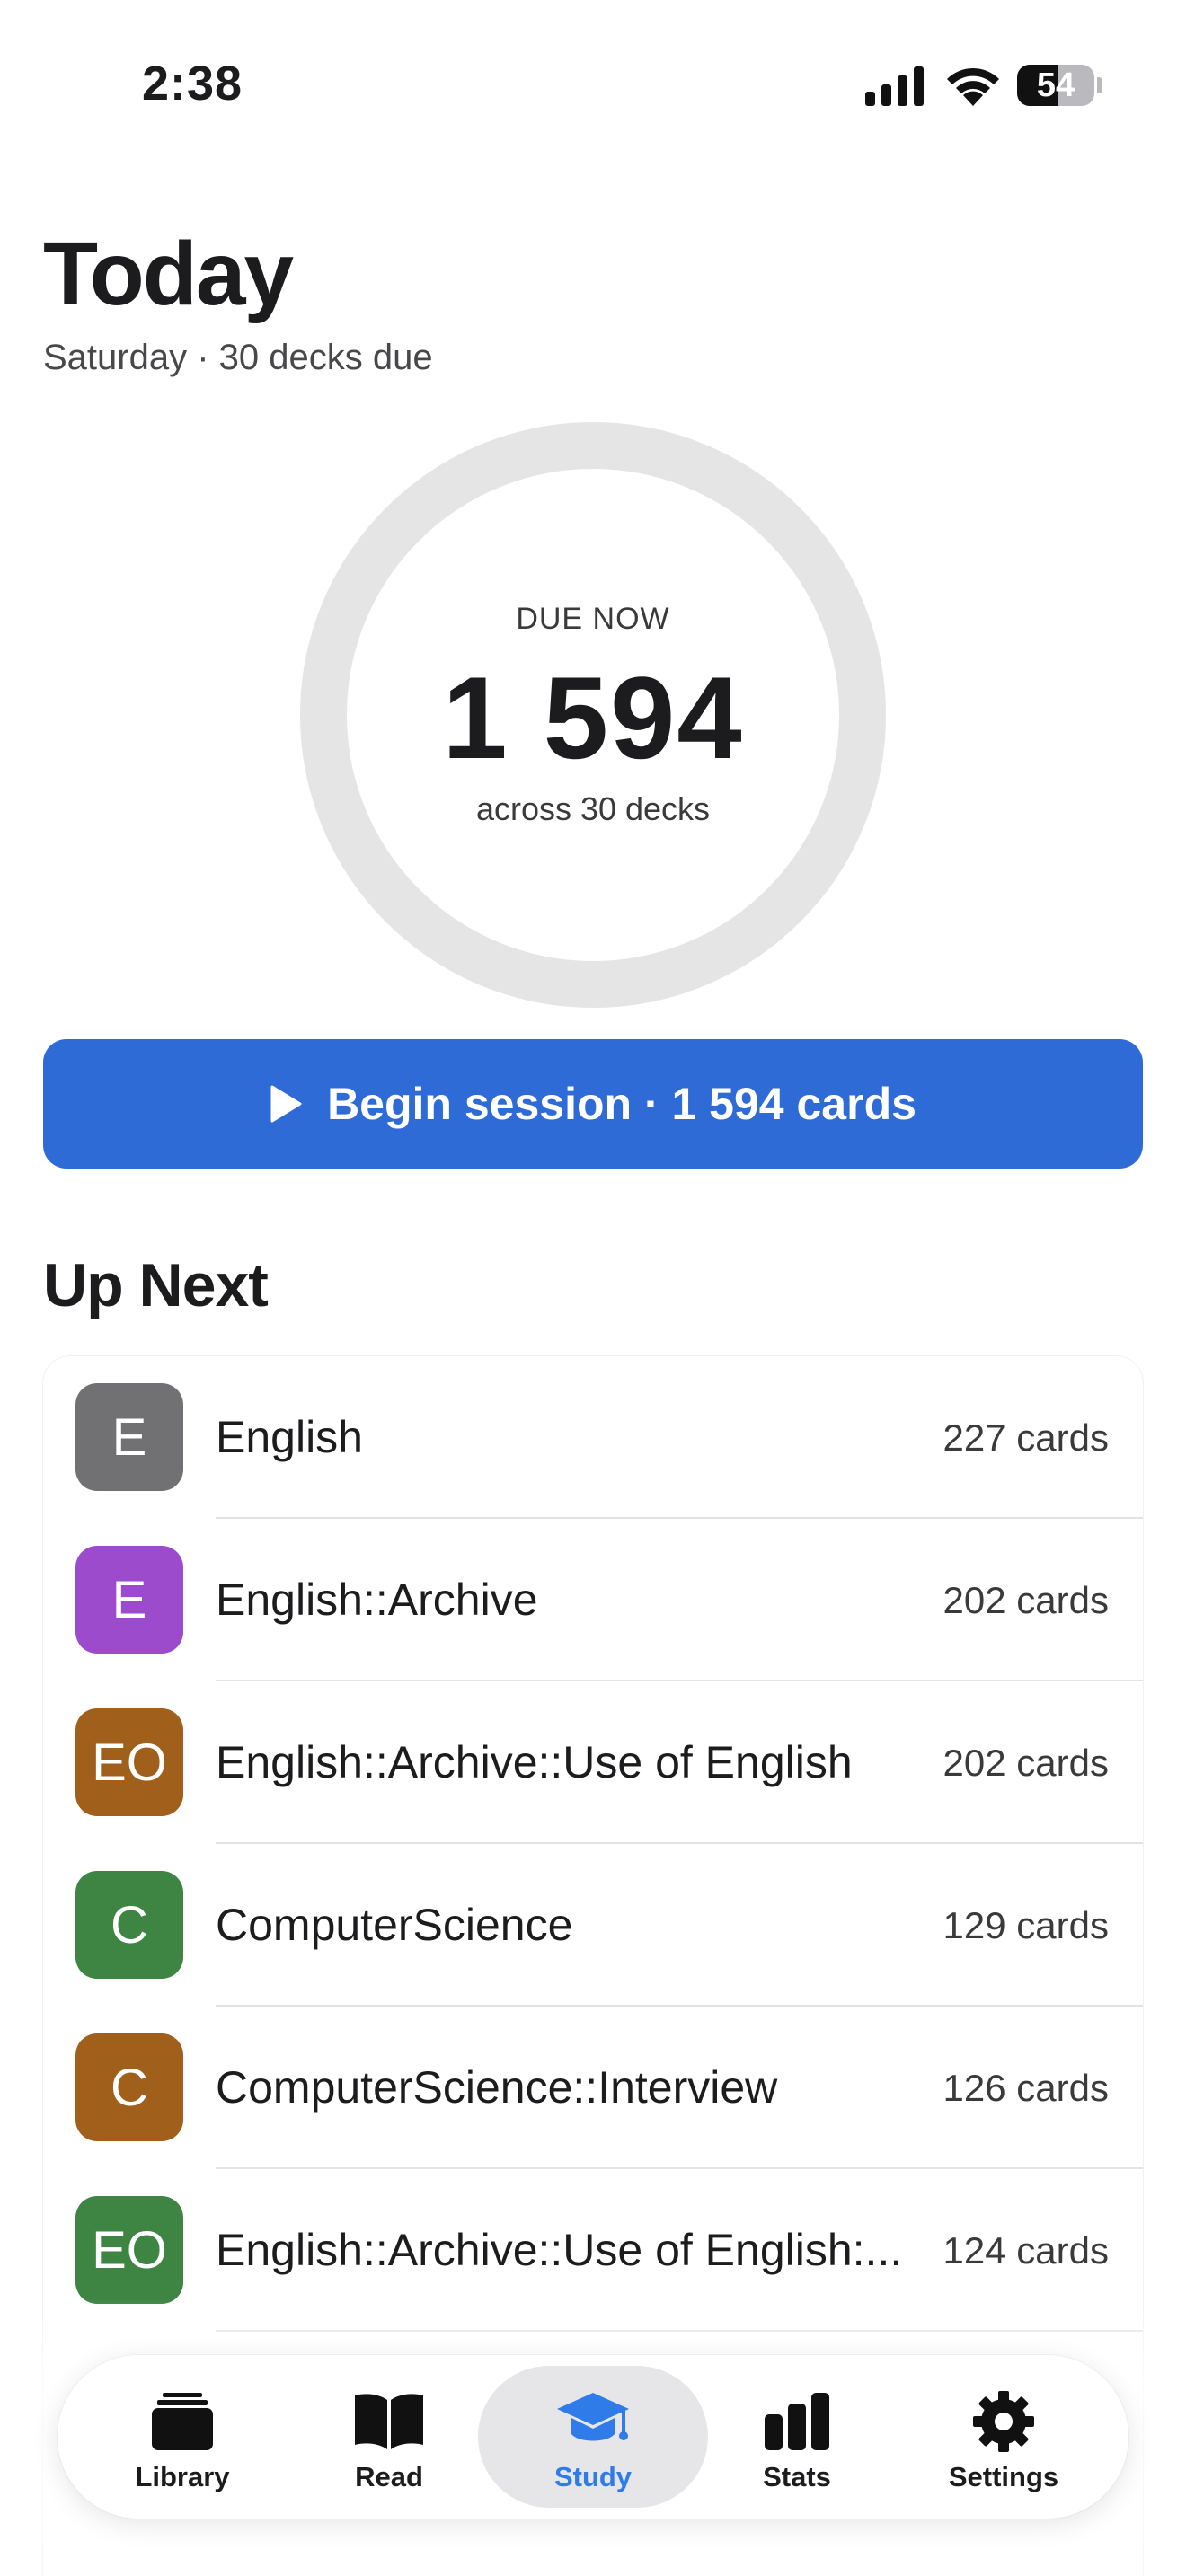 The image size is (1186, 2576). I want to click on tab-label: Study, so click(593, 2476).